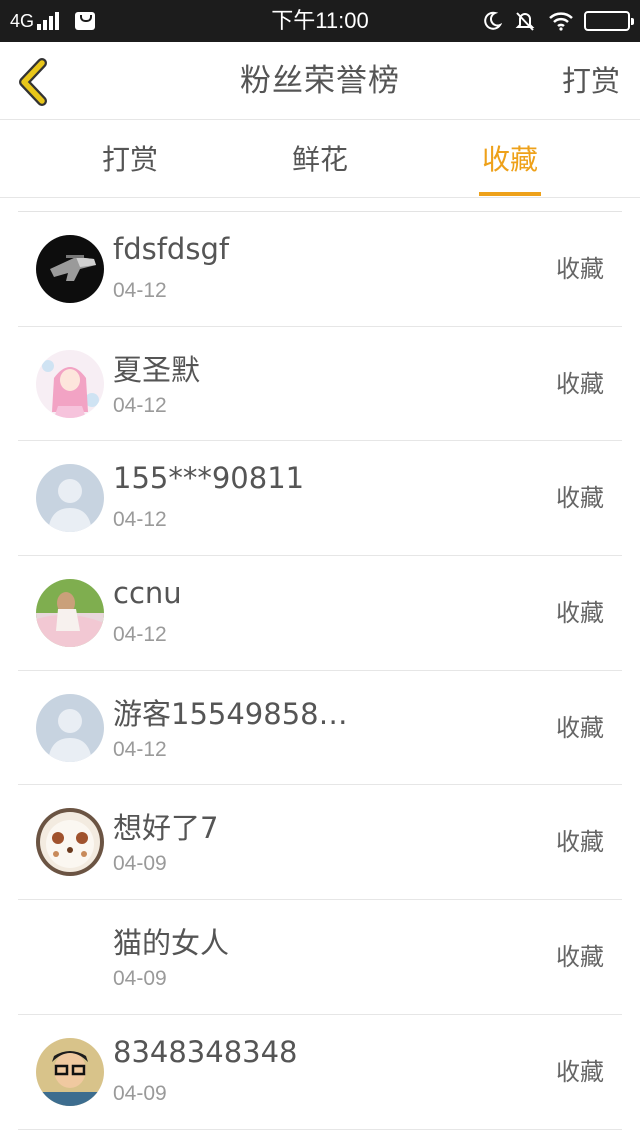 The width and height of the screenshot is (640, 1138). I want to click on list-item: 想好了7 04-09 收藏, so click(320, 843).